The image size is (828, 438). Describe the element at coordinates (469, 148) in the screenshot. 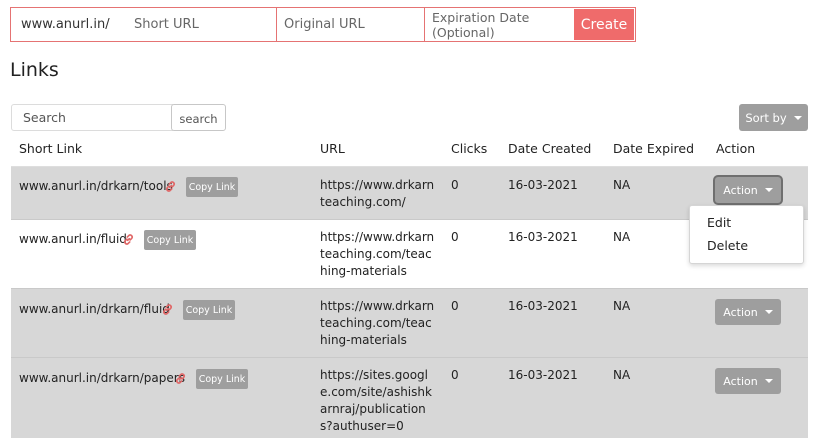

I see `column-header-clicks: Clicks` at that location.